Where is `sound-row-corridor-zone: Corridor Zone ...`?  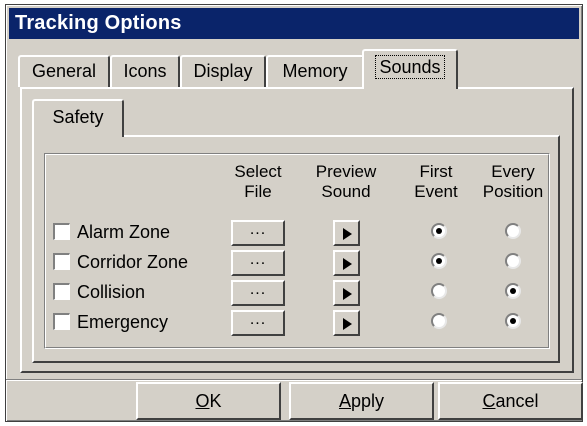
sound-row-corridor-zone: Corridor Zone ... is located at coordinates (297, 263).